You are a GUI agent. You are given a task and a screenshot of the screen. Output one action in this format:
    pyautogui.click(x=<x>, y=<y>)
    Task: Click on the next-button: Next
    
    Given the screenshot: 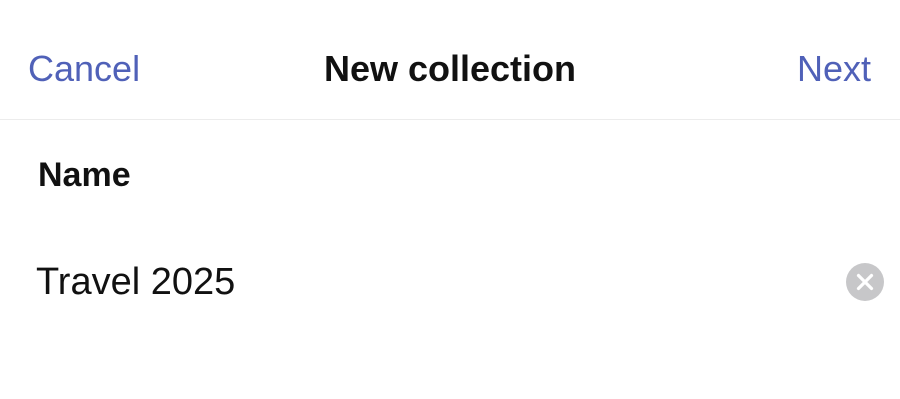 What is the action you would take?
    pyautogui.click(x=834, y=69)
    